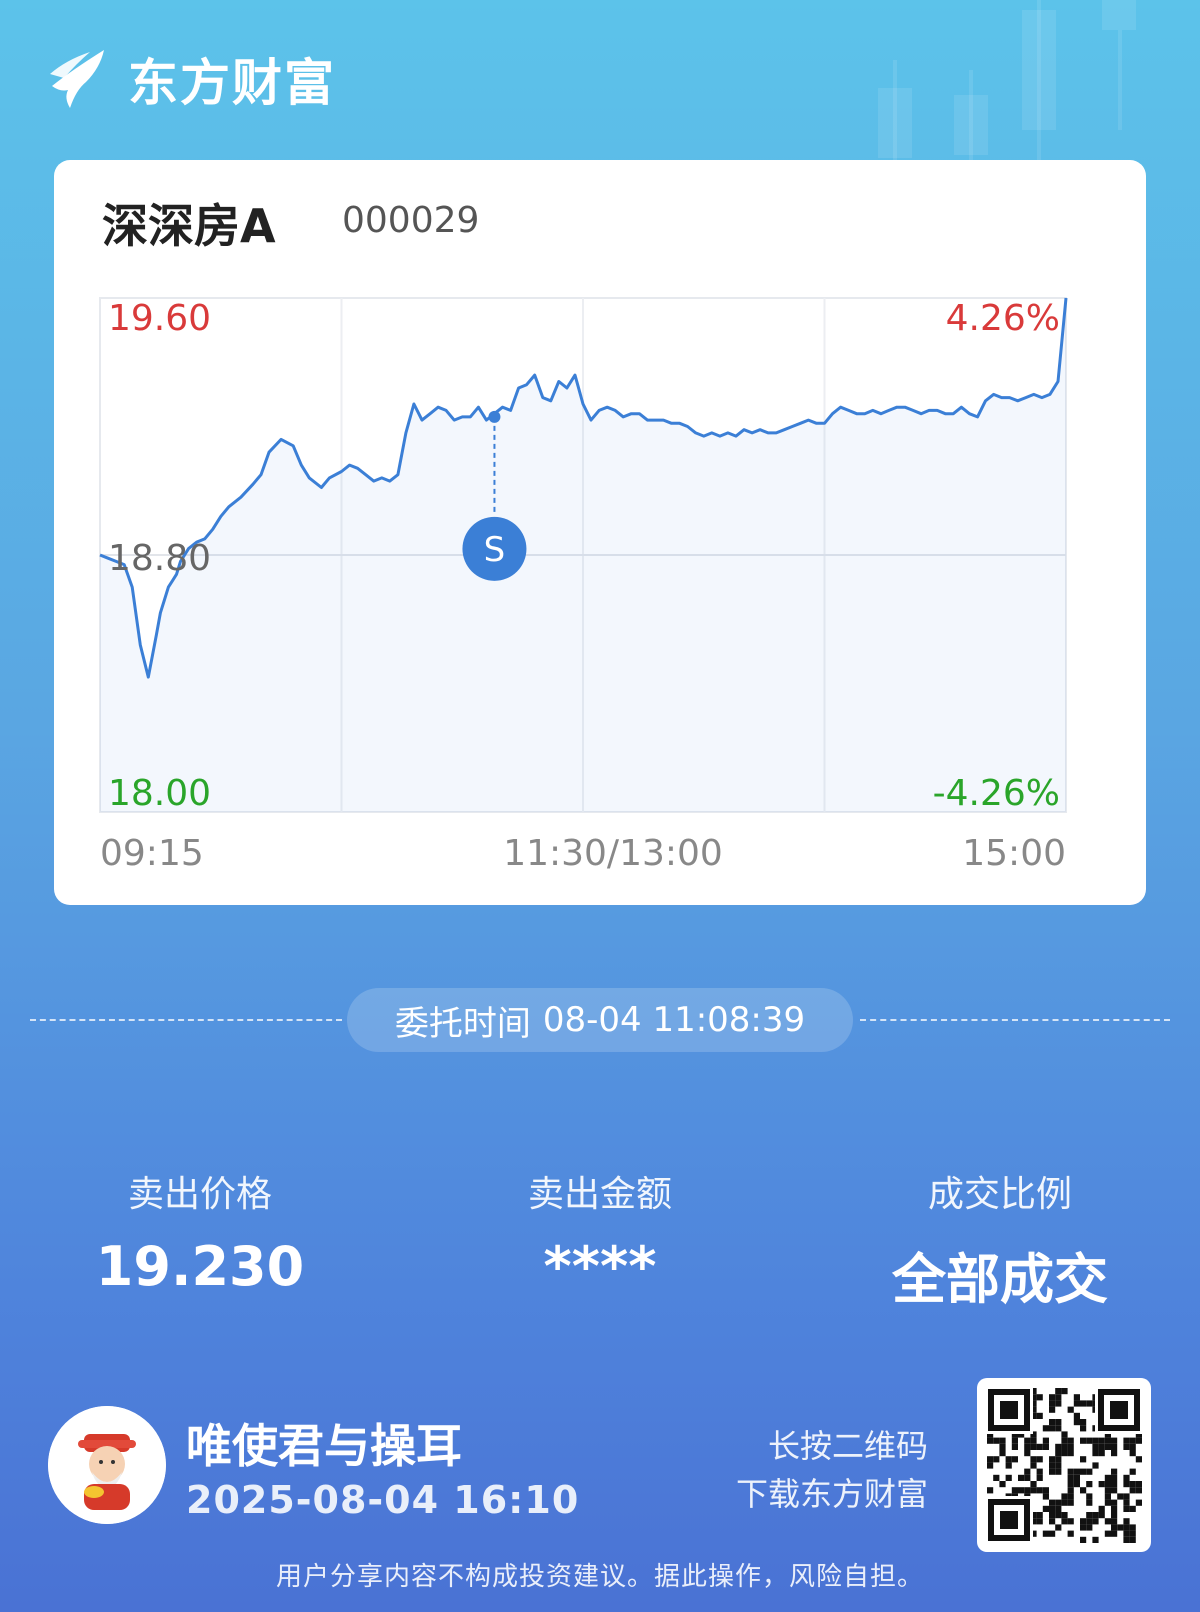 The height and width of the screenshot is (1612, 1200). What do you see at coordinates (200, 1231) in the screenshot?
I see `stat-sell-price: 卖出价格 19.230` at bounding box center [200, 1231].